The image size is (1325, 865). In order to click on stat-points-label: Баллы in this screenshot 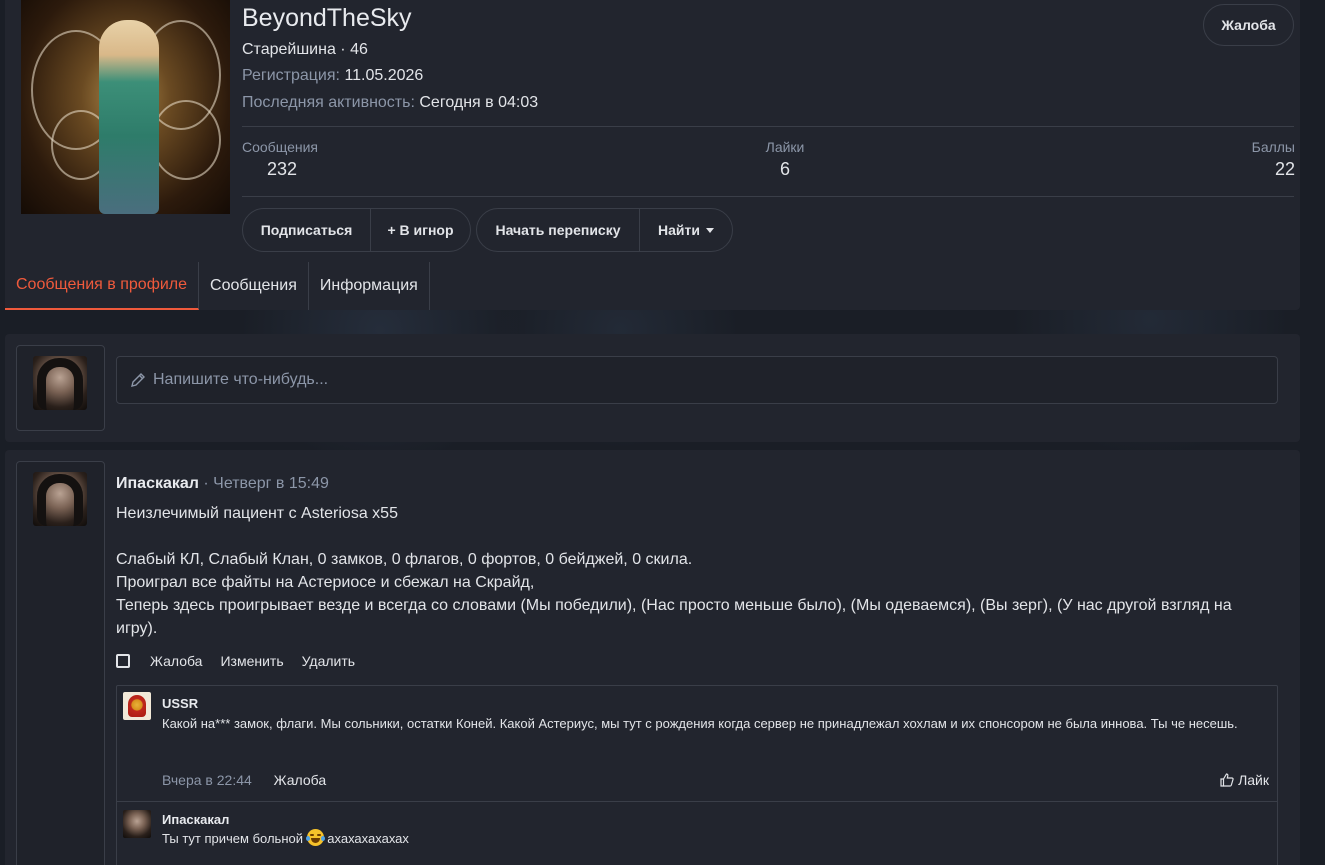, I will do `click(1273, 147)`.